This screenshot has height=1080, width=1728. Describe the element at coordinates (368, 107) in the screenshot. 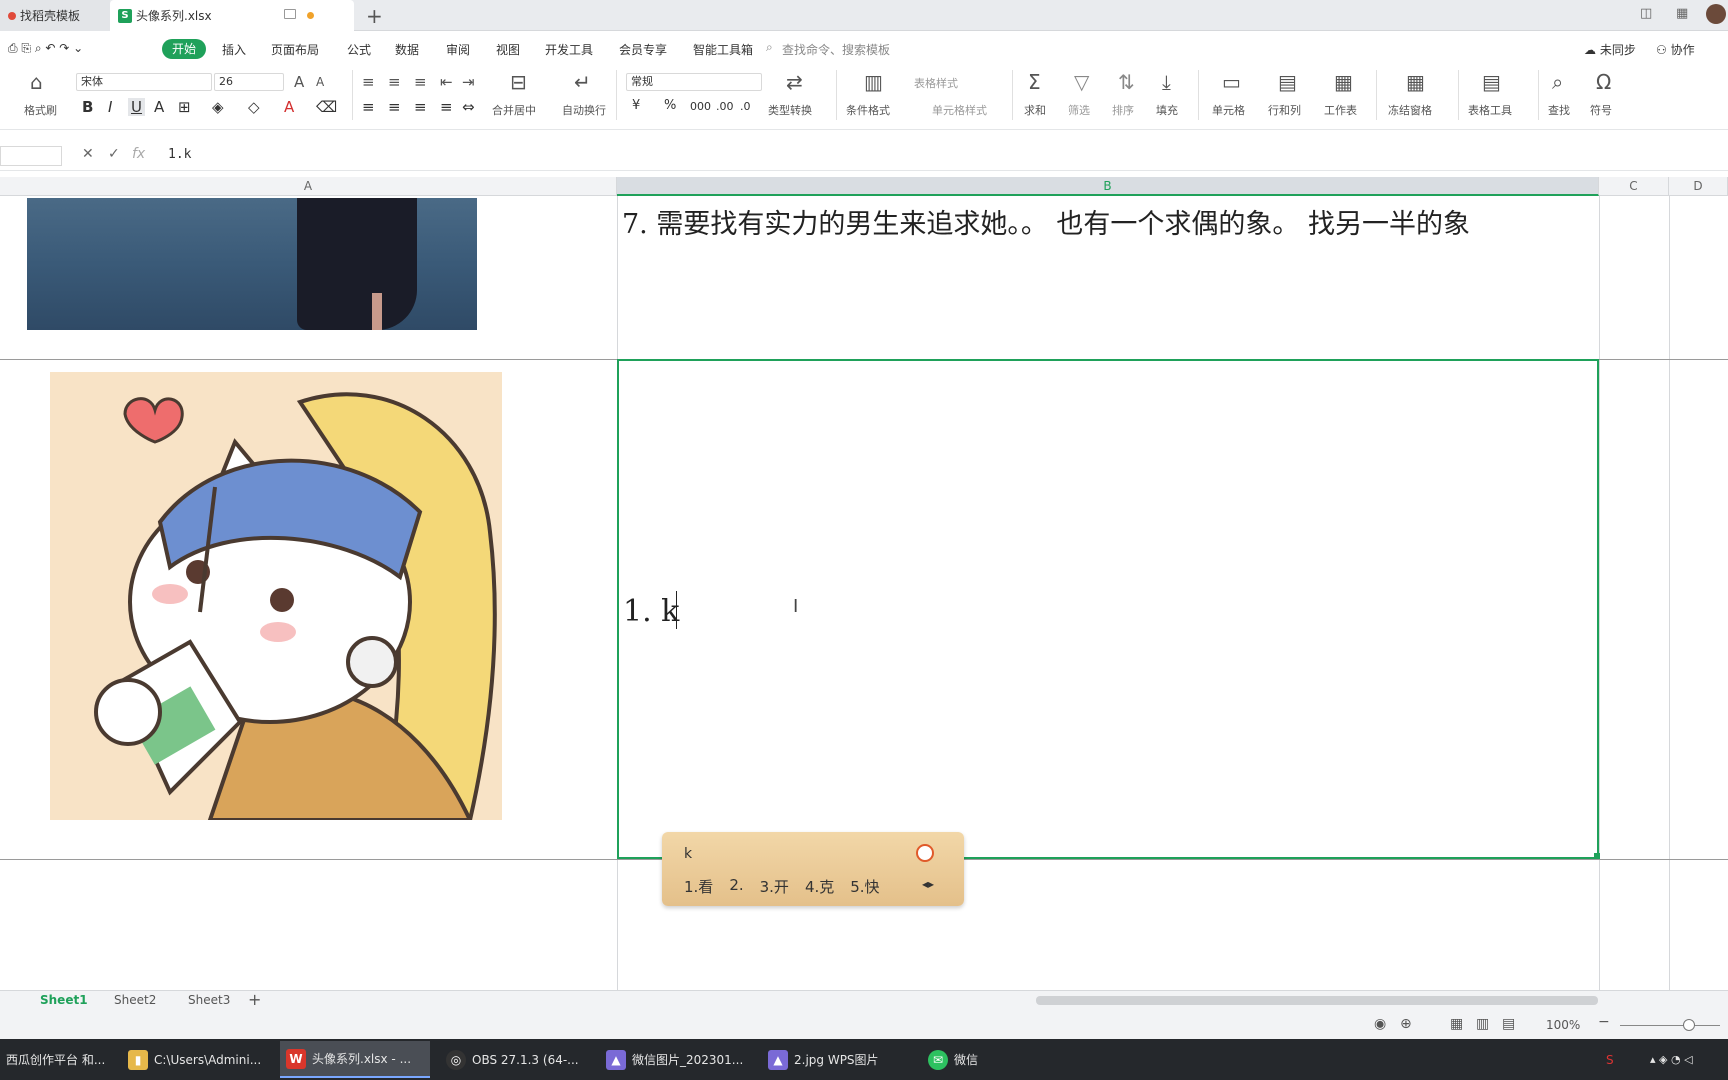

I see `align-left-icon: ≡` at that location.